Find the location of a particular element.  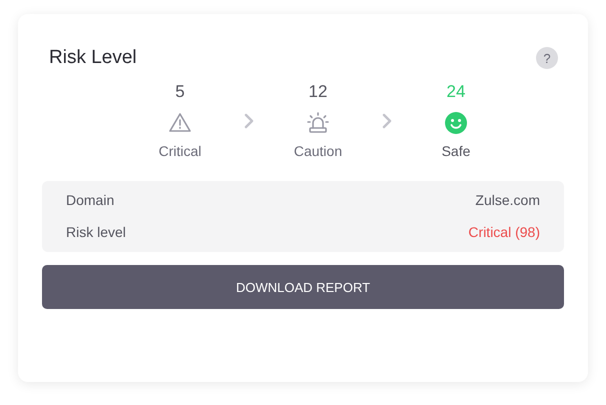

detail-value: Critical (98) is located at coordinates (504, 232).